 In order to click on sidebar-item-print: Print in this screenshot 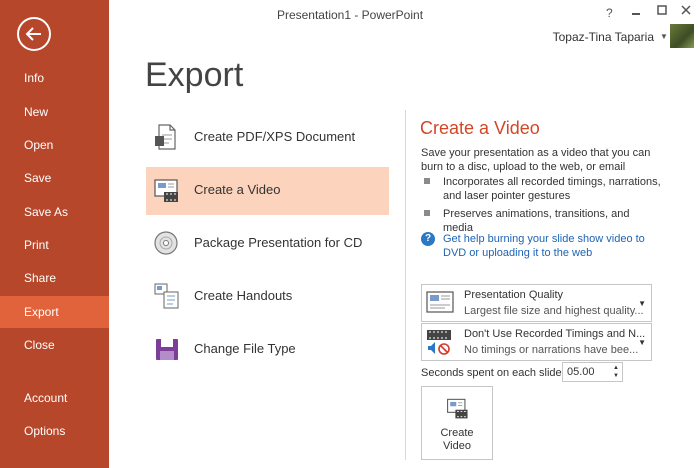, I will do `click(54, 245)`.